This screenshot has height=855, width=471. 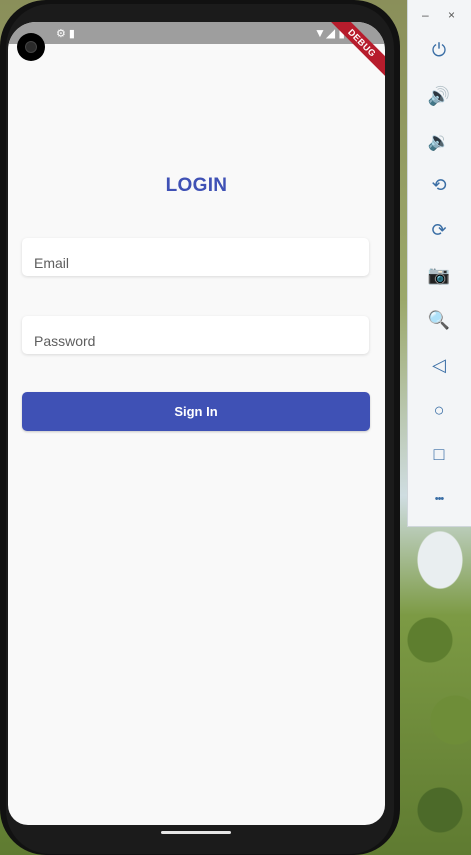 I want to click on password-input, so click(x=195, y=335).